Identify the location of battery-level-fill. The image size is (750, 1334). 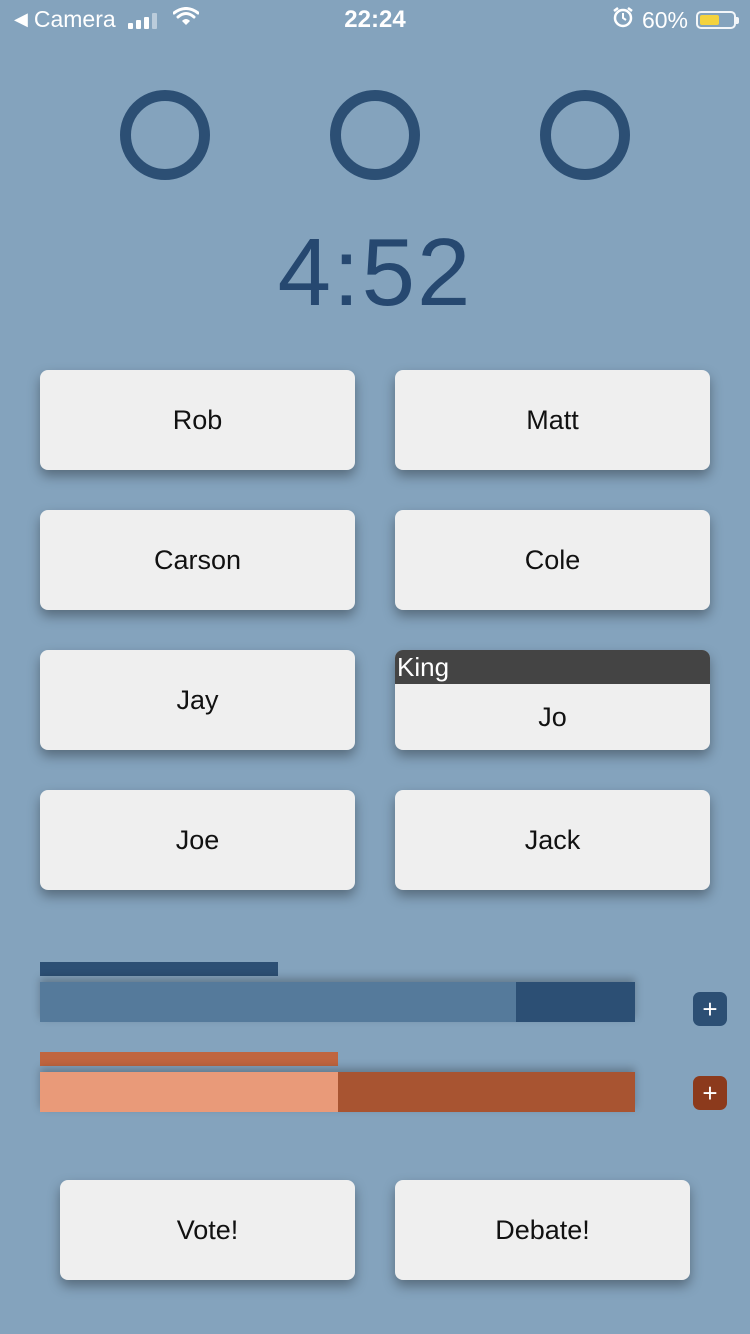
(710, 20).